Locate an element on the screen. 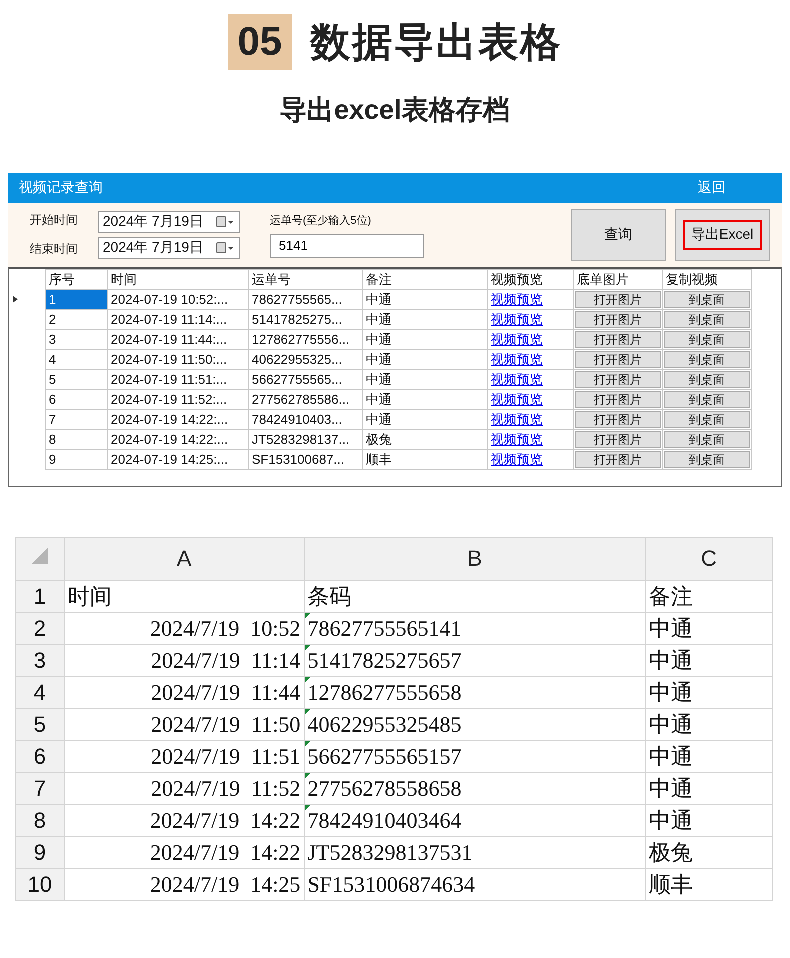  table-cell: 7 is located at coordinates (77, 420).